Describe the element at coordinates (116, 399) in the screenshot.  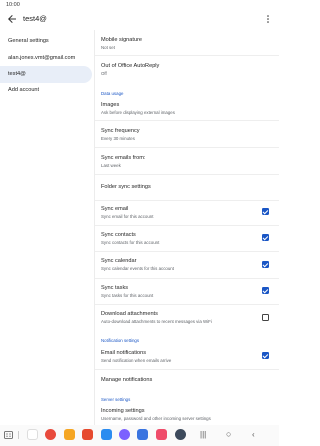
I see `server-settings-heading: Server settings` at that location.